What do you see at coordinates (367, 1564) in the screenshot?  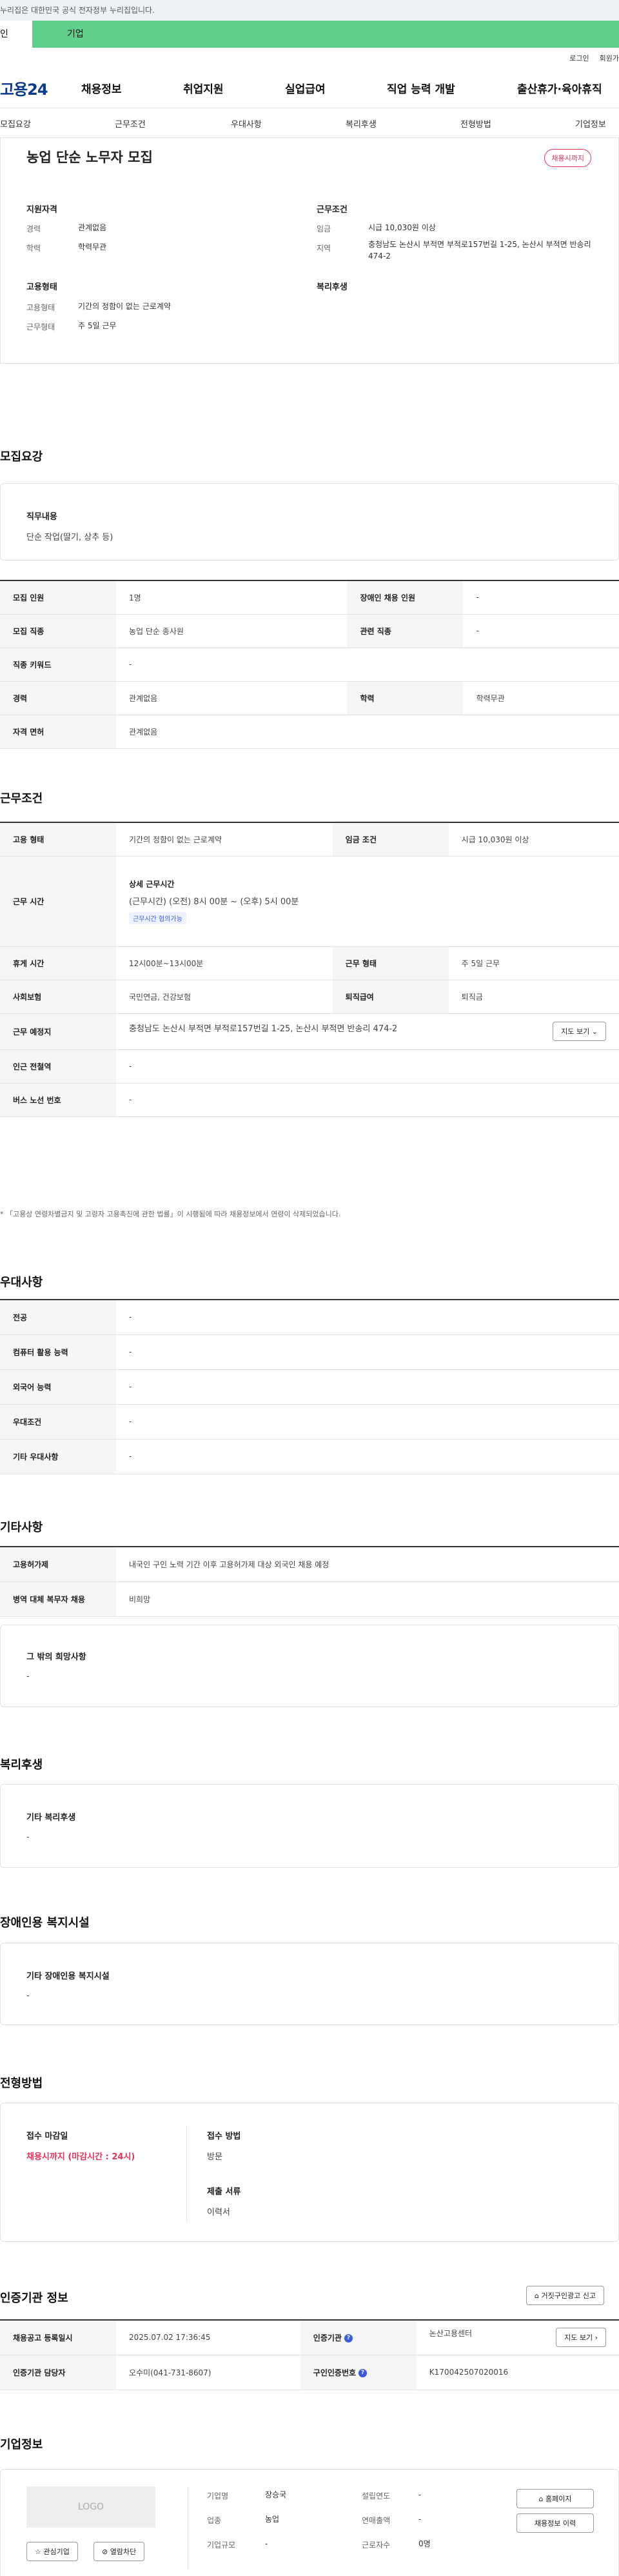 I see `permit-value: 내국인 구인 노력 기간 이후 고용허가제 대상 외국인 채용 예정` at bounding box center [367, 1564].